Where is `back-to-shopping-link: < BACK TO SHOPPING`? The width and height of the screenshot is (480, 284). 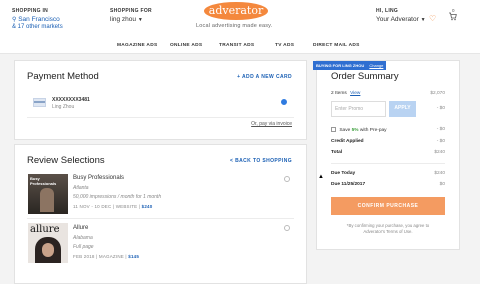 back-to-shopping-link: < BACK TO SHOPPING is located at coordinates (261, 161).